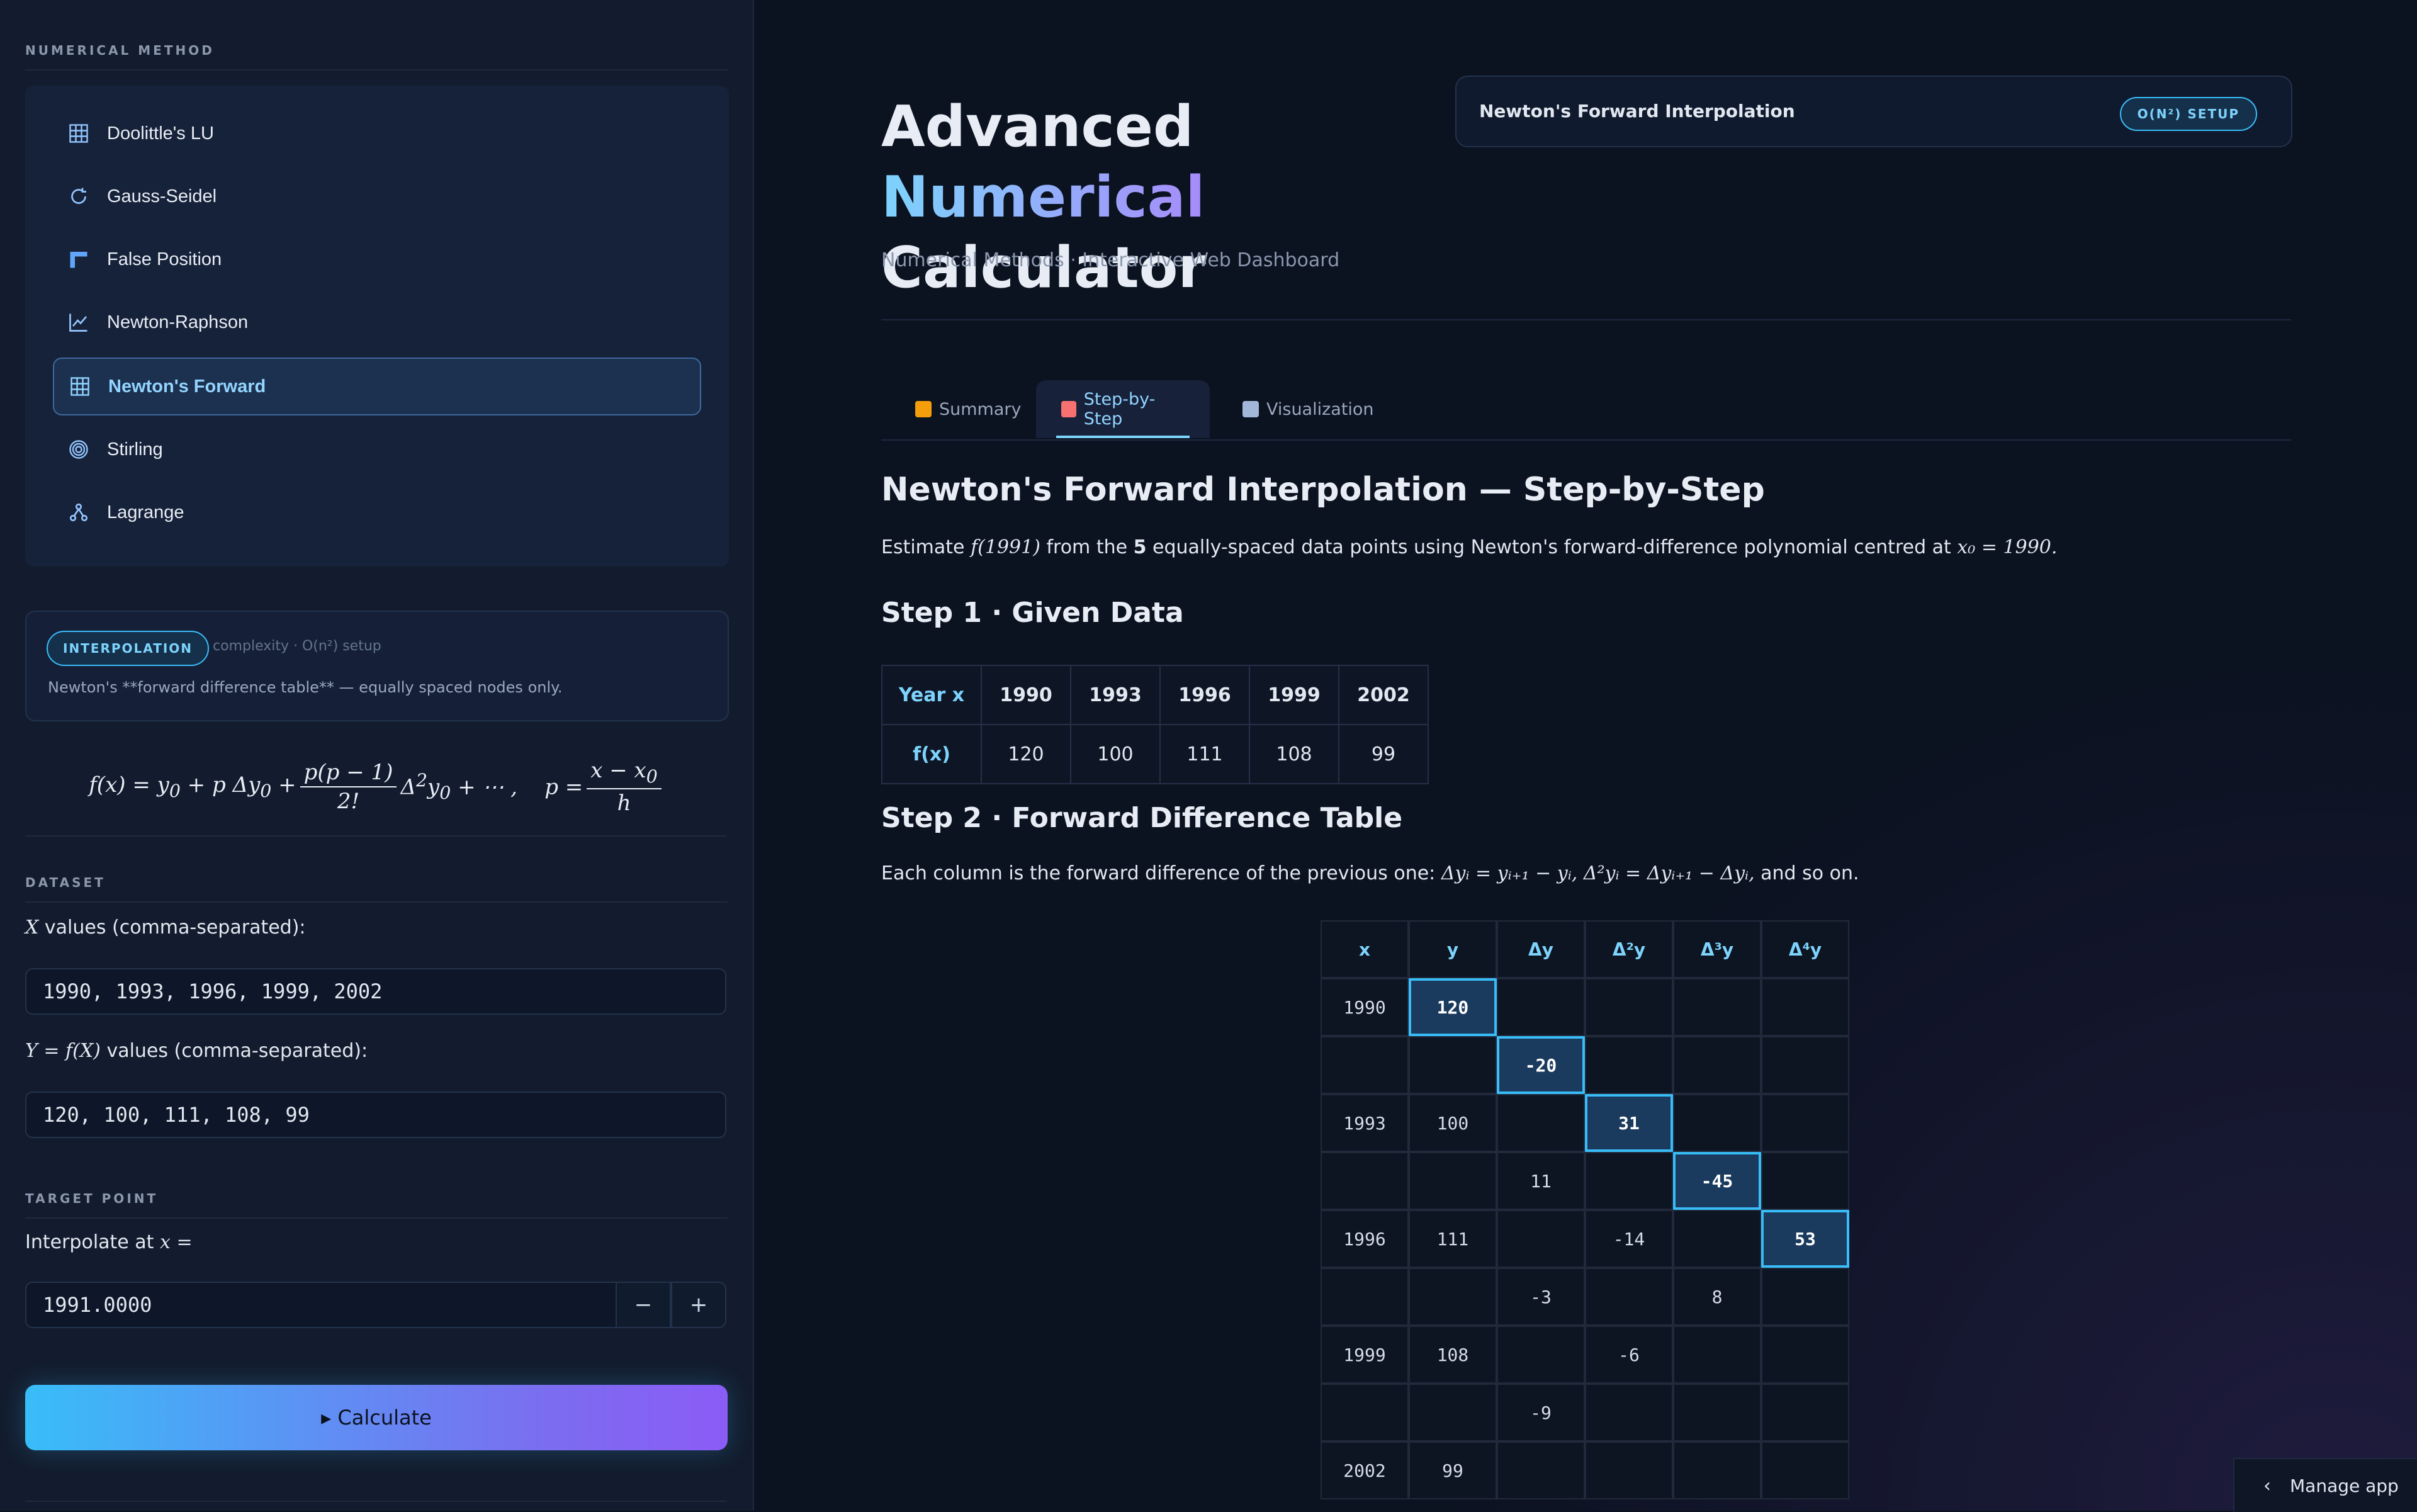 The width and height of the screenshot is (2417, 1512). I want to click on x-values-label: X values (comma-separated):, so click(165, 928).